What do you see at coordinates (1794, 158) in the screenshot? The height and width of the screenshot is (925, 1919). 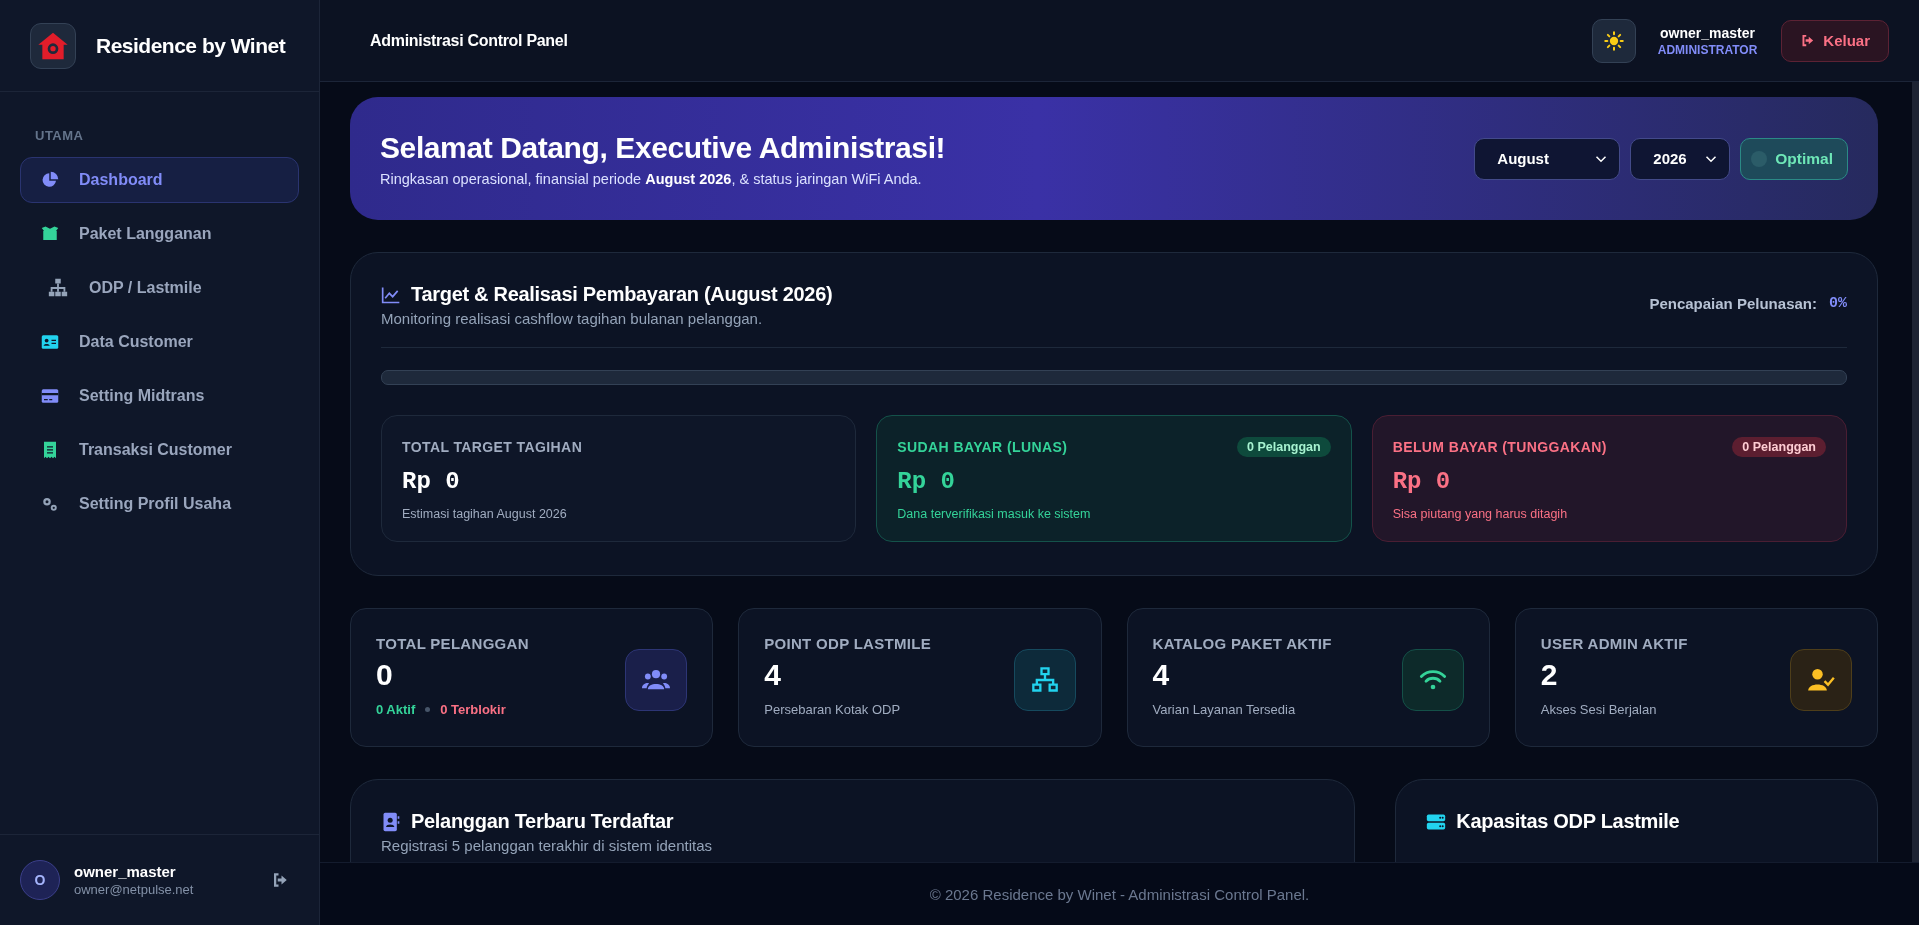 I see `status-badge: Optimal` at bounding box center [1794, 158].